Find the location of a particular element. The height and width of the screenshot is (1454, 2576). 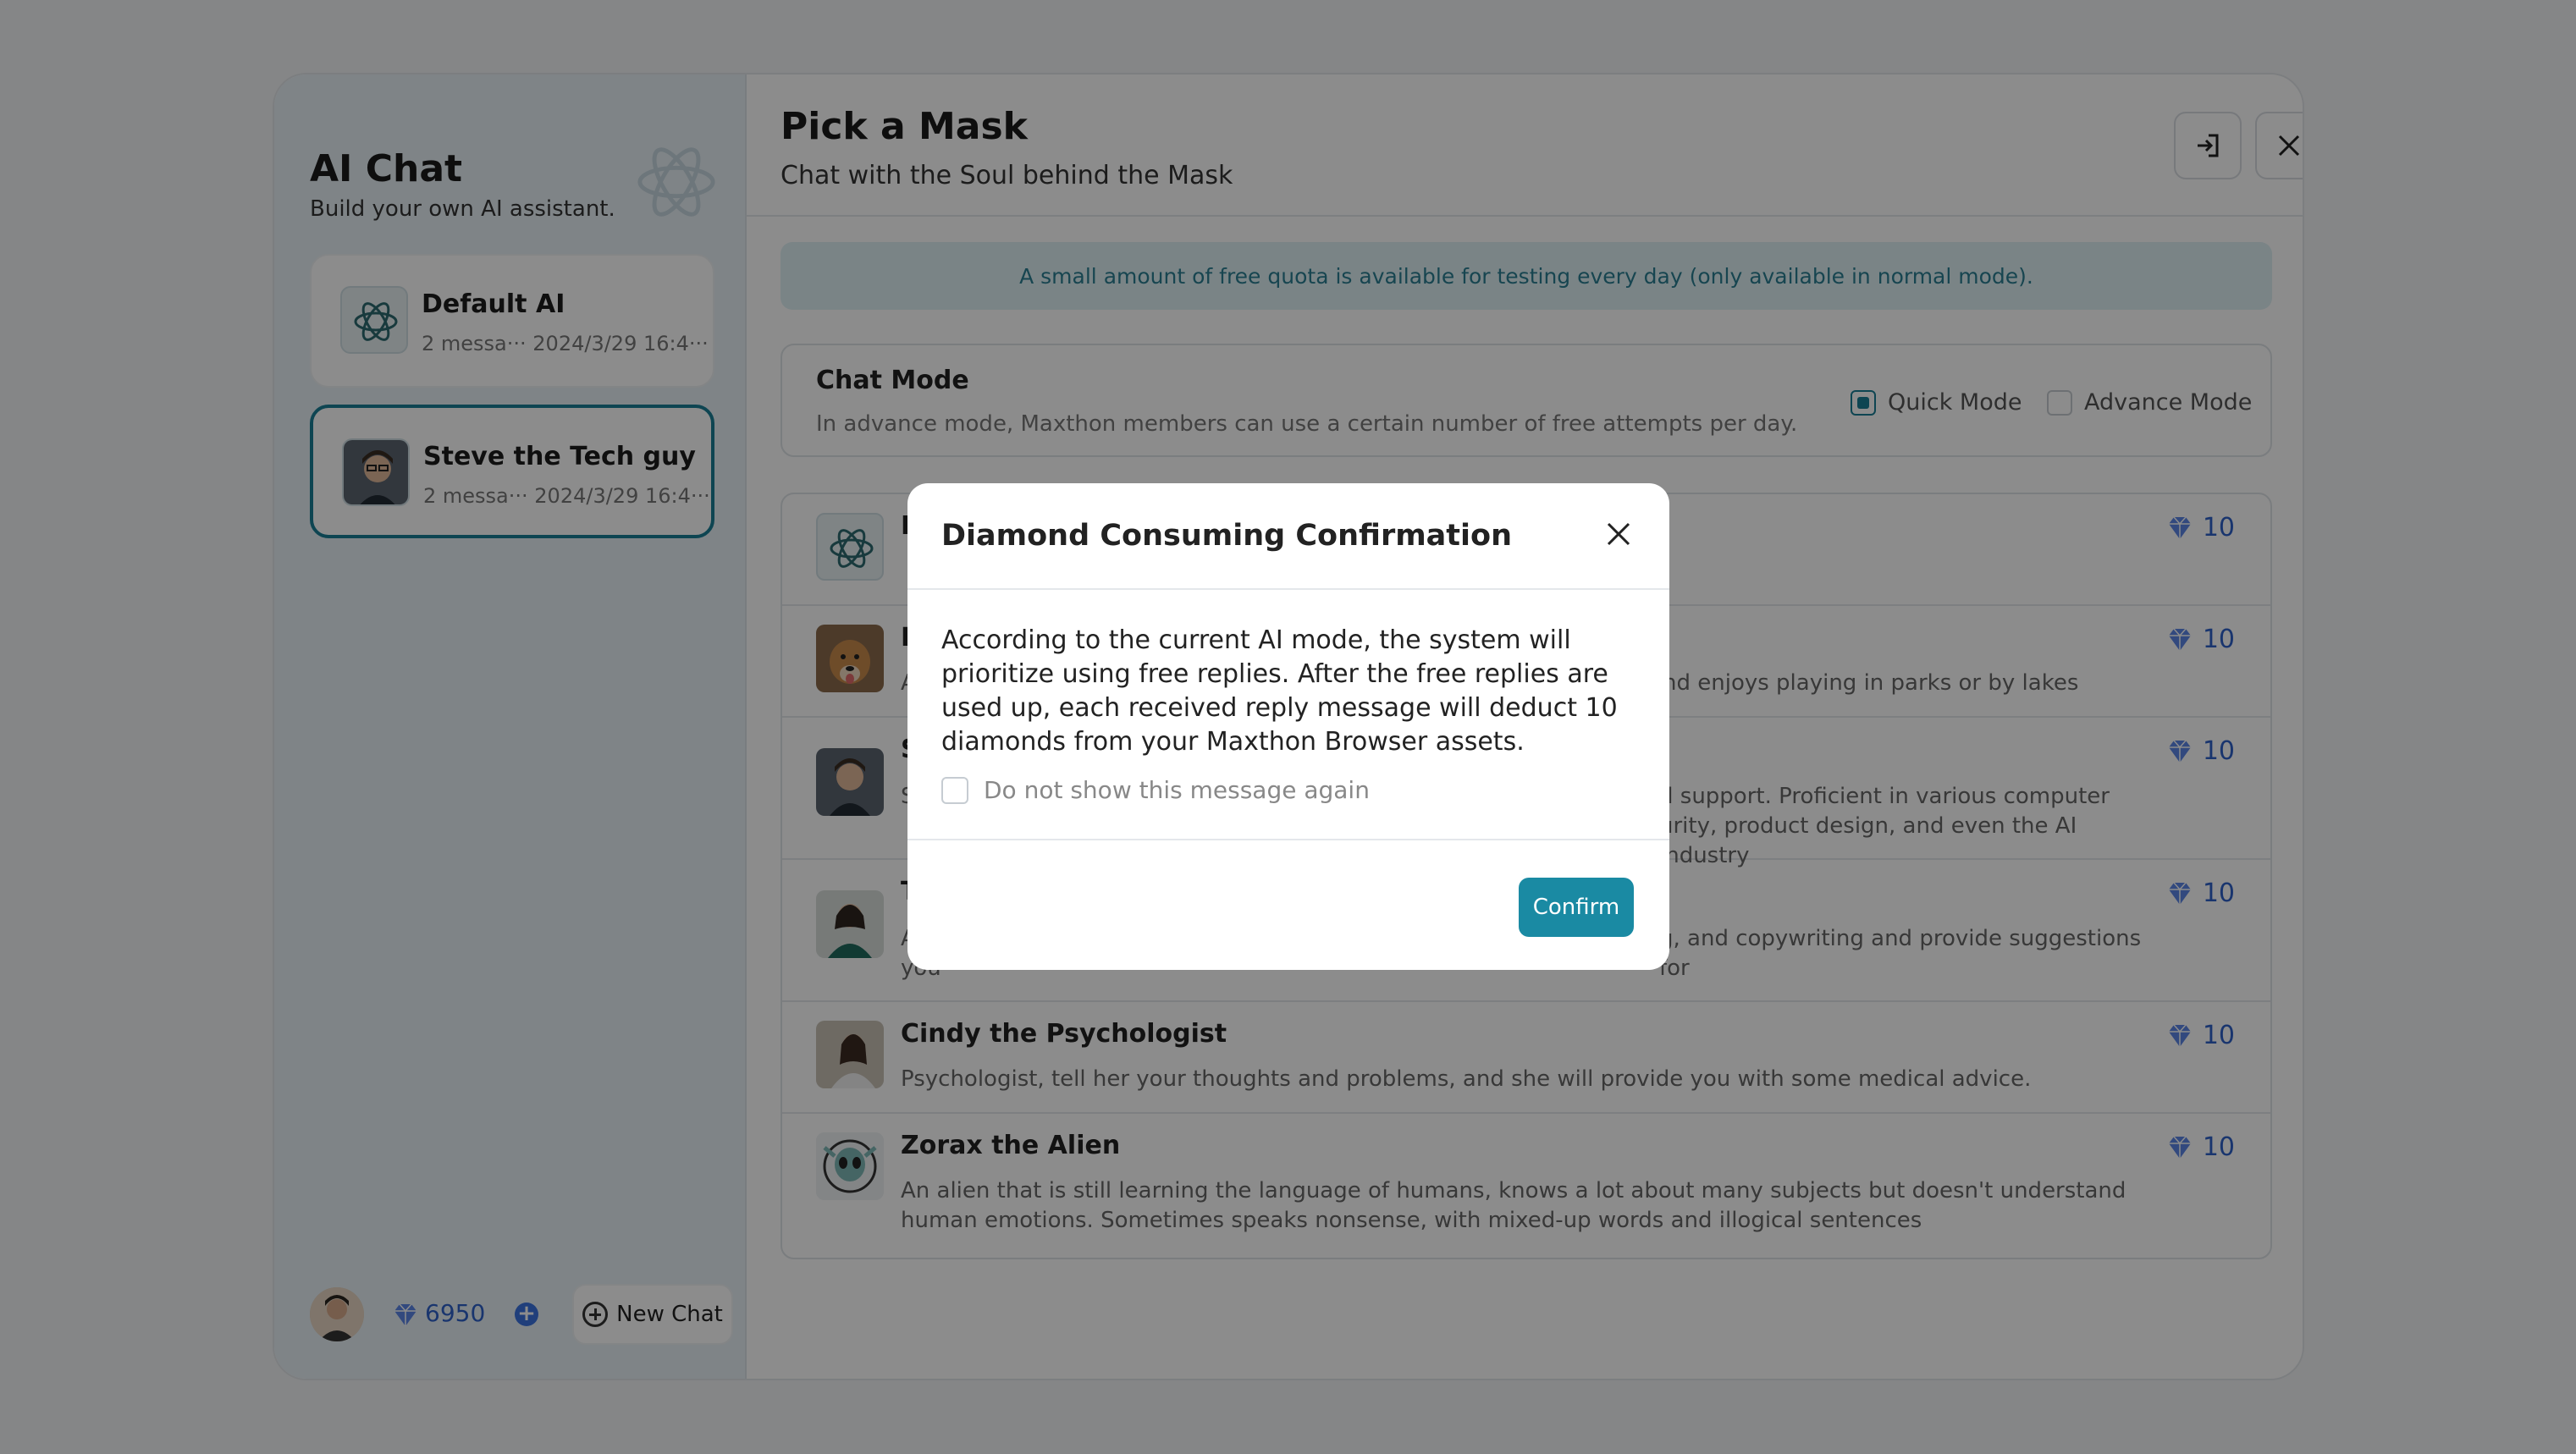

close-icon is located at coordinates (1619, 534).